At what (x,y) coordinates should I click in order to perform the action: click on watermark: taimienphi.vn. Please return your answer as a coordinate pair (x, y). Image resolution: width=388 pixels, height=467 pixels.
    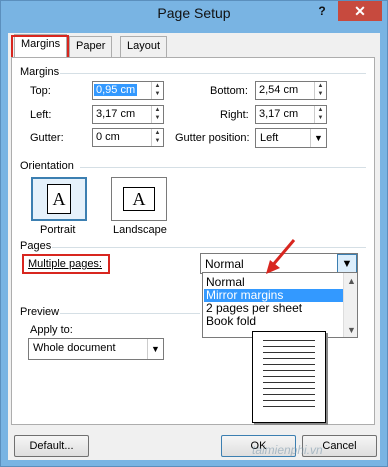
    Looking at the image, I should click on (287, 450).